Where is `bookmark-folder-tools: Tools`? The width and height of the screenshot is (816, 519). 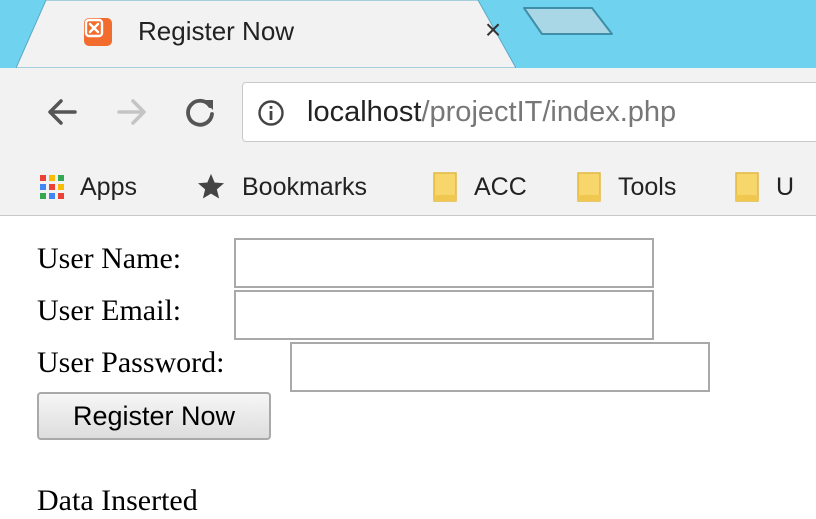
bookmark-folder-tools: Tools is located at coordinates (626, 187).